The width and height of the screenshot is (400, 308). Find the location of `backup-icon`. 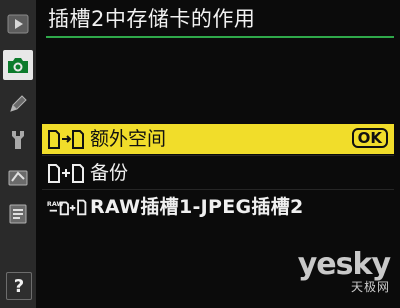

backup-icon is located at coordinates (66, 173).